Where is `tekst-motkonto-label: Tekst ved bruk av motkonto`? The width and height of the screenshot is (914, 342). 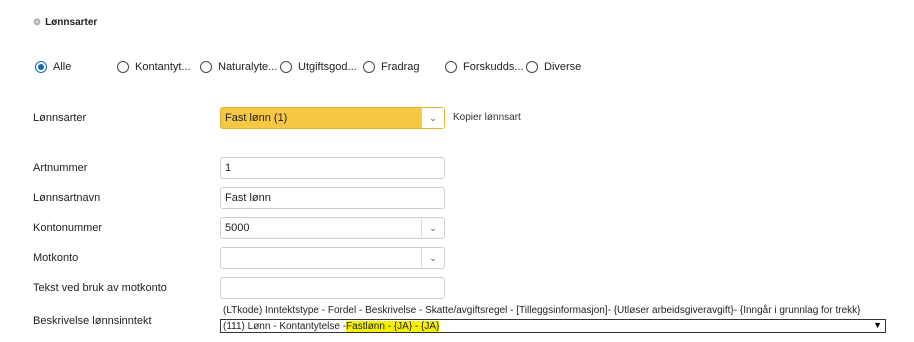 tekst-motkonto-label: Tekst ved bruk av motkonto is located at coordinates (100, 288).